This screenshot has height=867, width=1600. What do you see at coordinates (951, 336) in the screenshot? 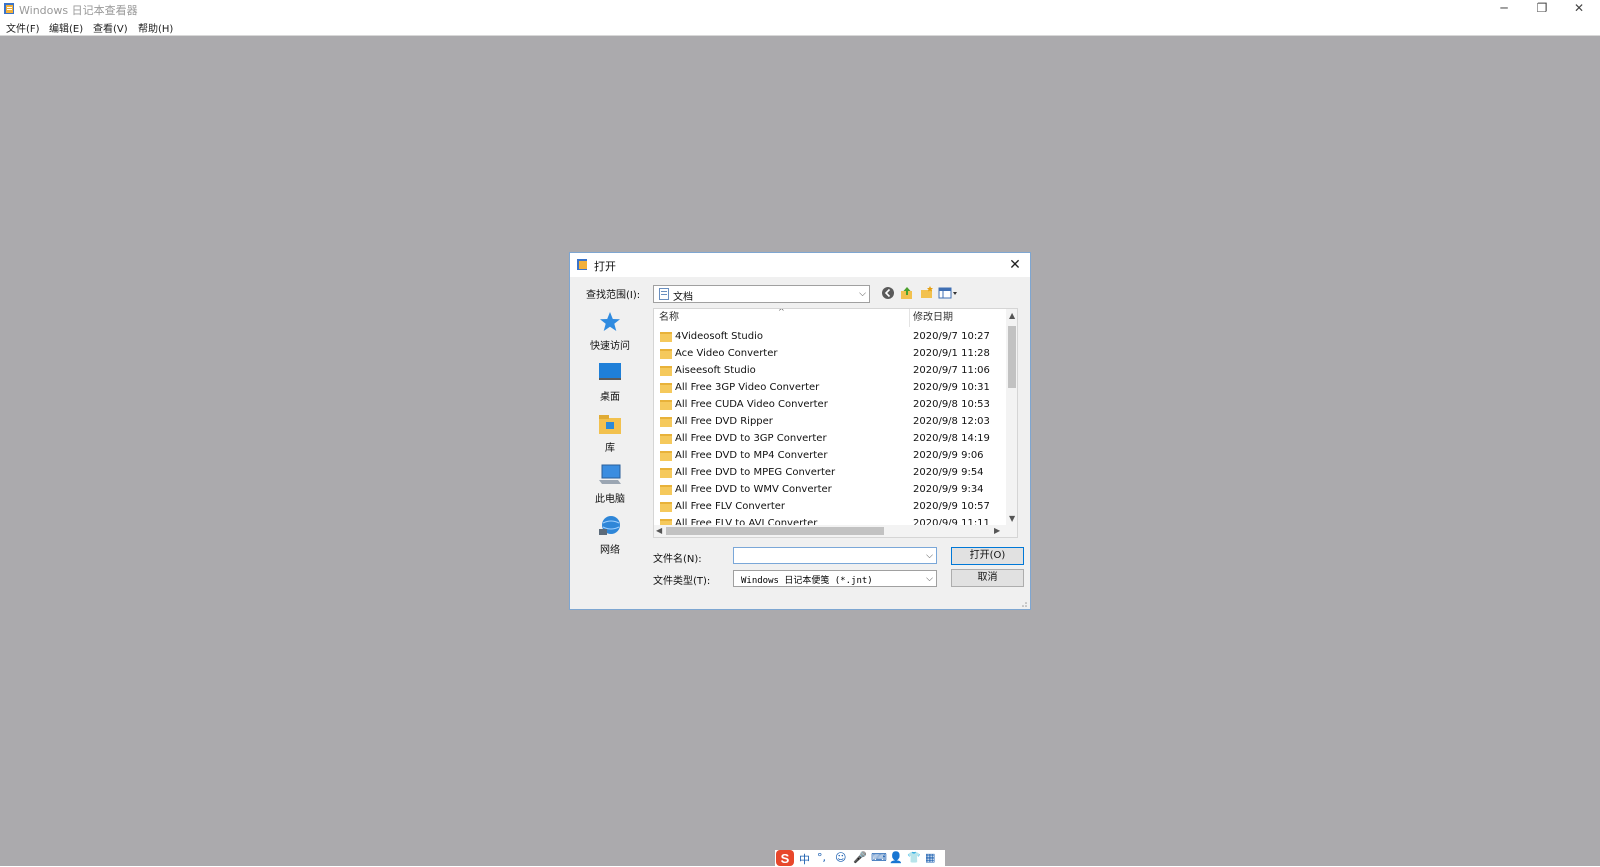
I see `file-date: 2020/9/7 10:27` at bounding box center [951, 336].